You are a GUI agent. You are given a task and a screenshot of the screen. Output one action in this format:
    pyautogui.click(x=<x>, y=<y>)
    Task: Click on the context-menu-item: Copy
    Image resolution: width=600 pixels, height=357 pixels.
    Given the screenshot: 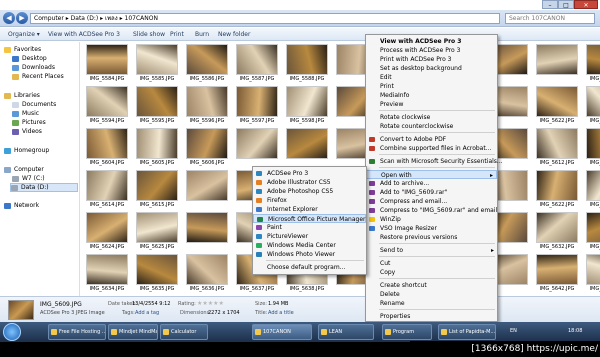 What is the action you would take?
    pyautogui.click(x=431, y=272)
    